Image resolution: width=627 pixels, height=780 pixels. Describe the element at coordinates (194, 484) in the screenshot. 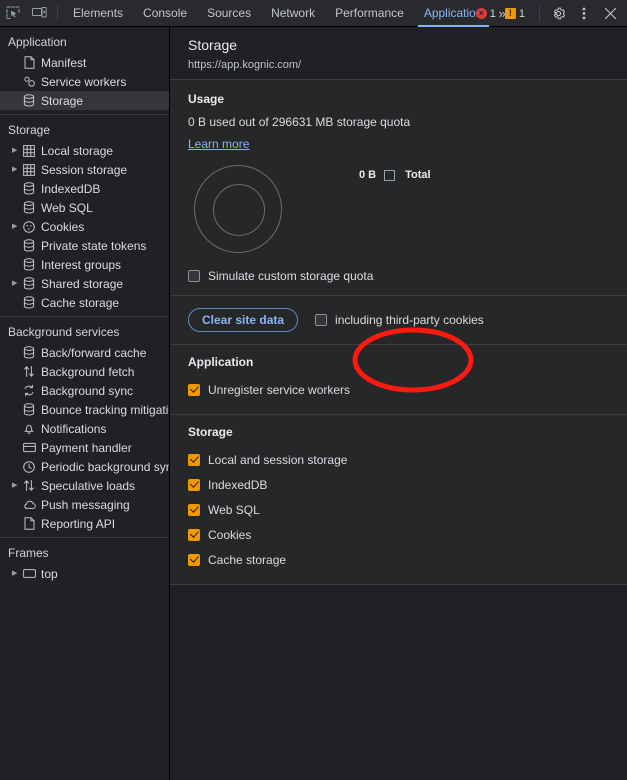

I see `indexeddb-checkbox` at that location.